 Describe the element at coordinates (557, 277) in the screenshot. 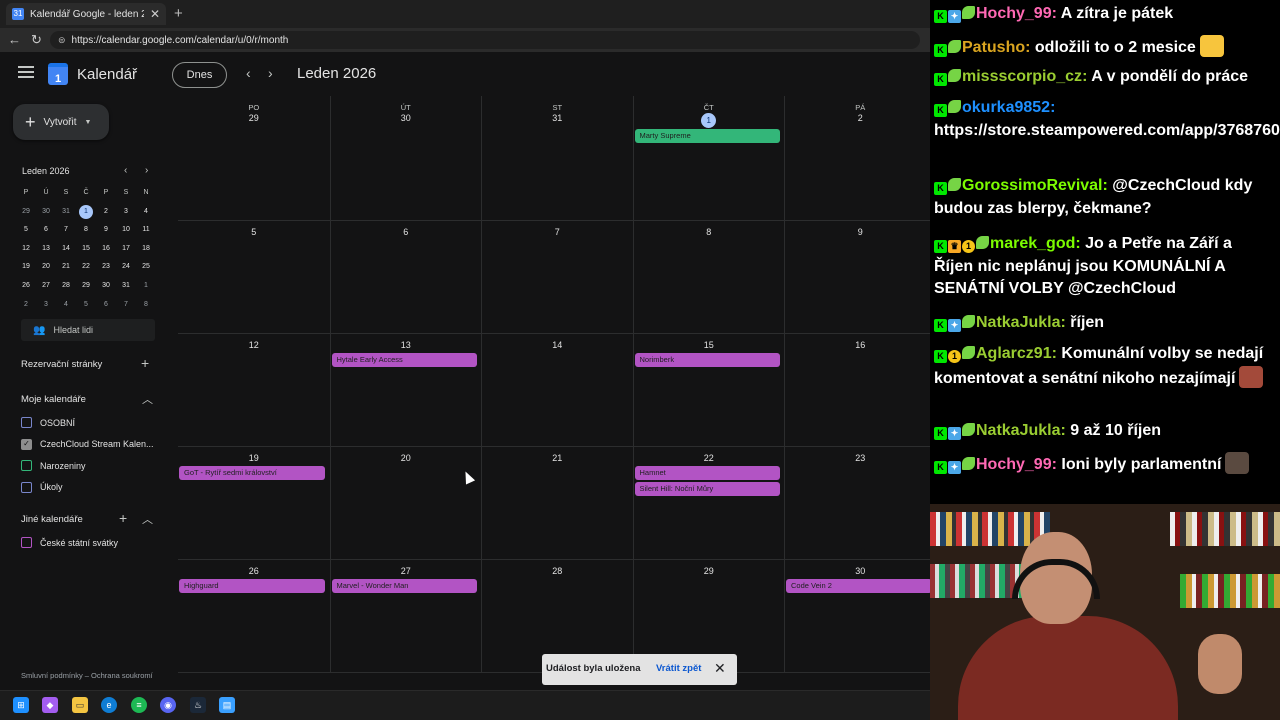

I see `day-cell: 7` at that location.